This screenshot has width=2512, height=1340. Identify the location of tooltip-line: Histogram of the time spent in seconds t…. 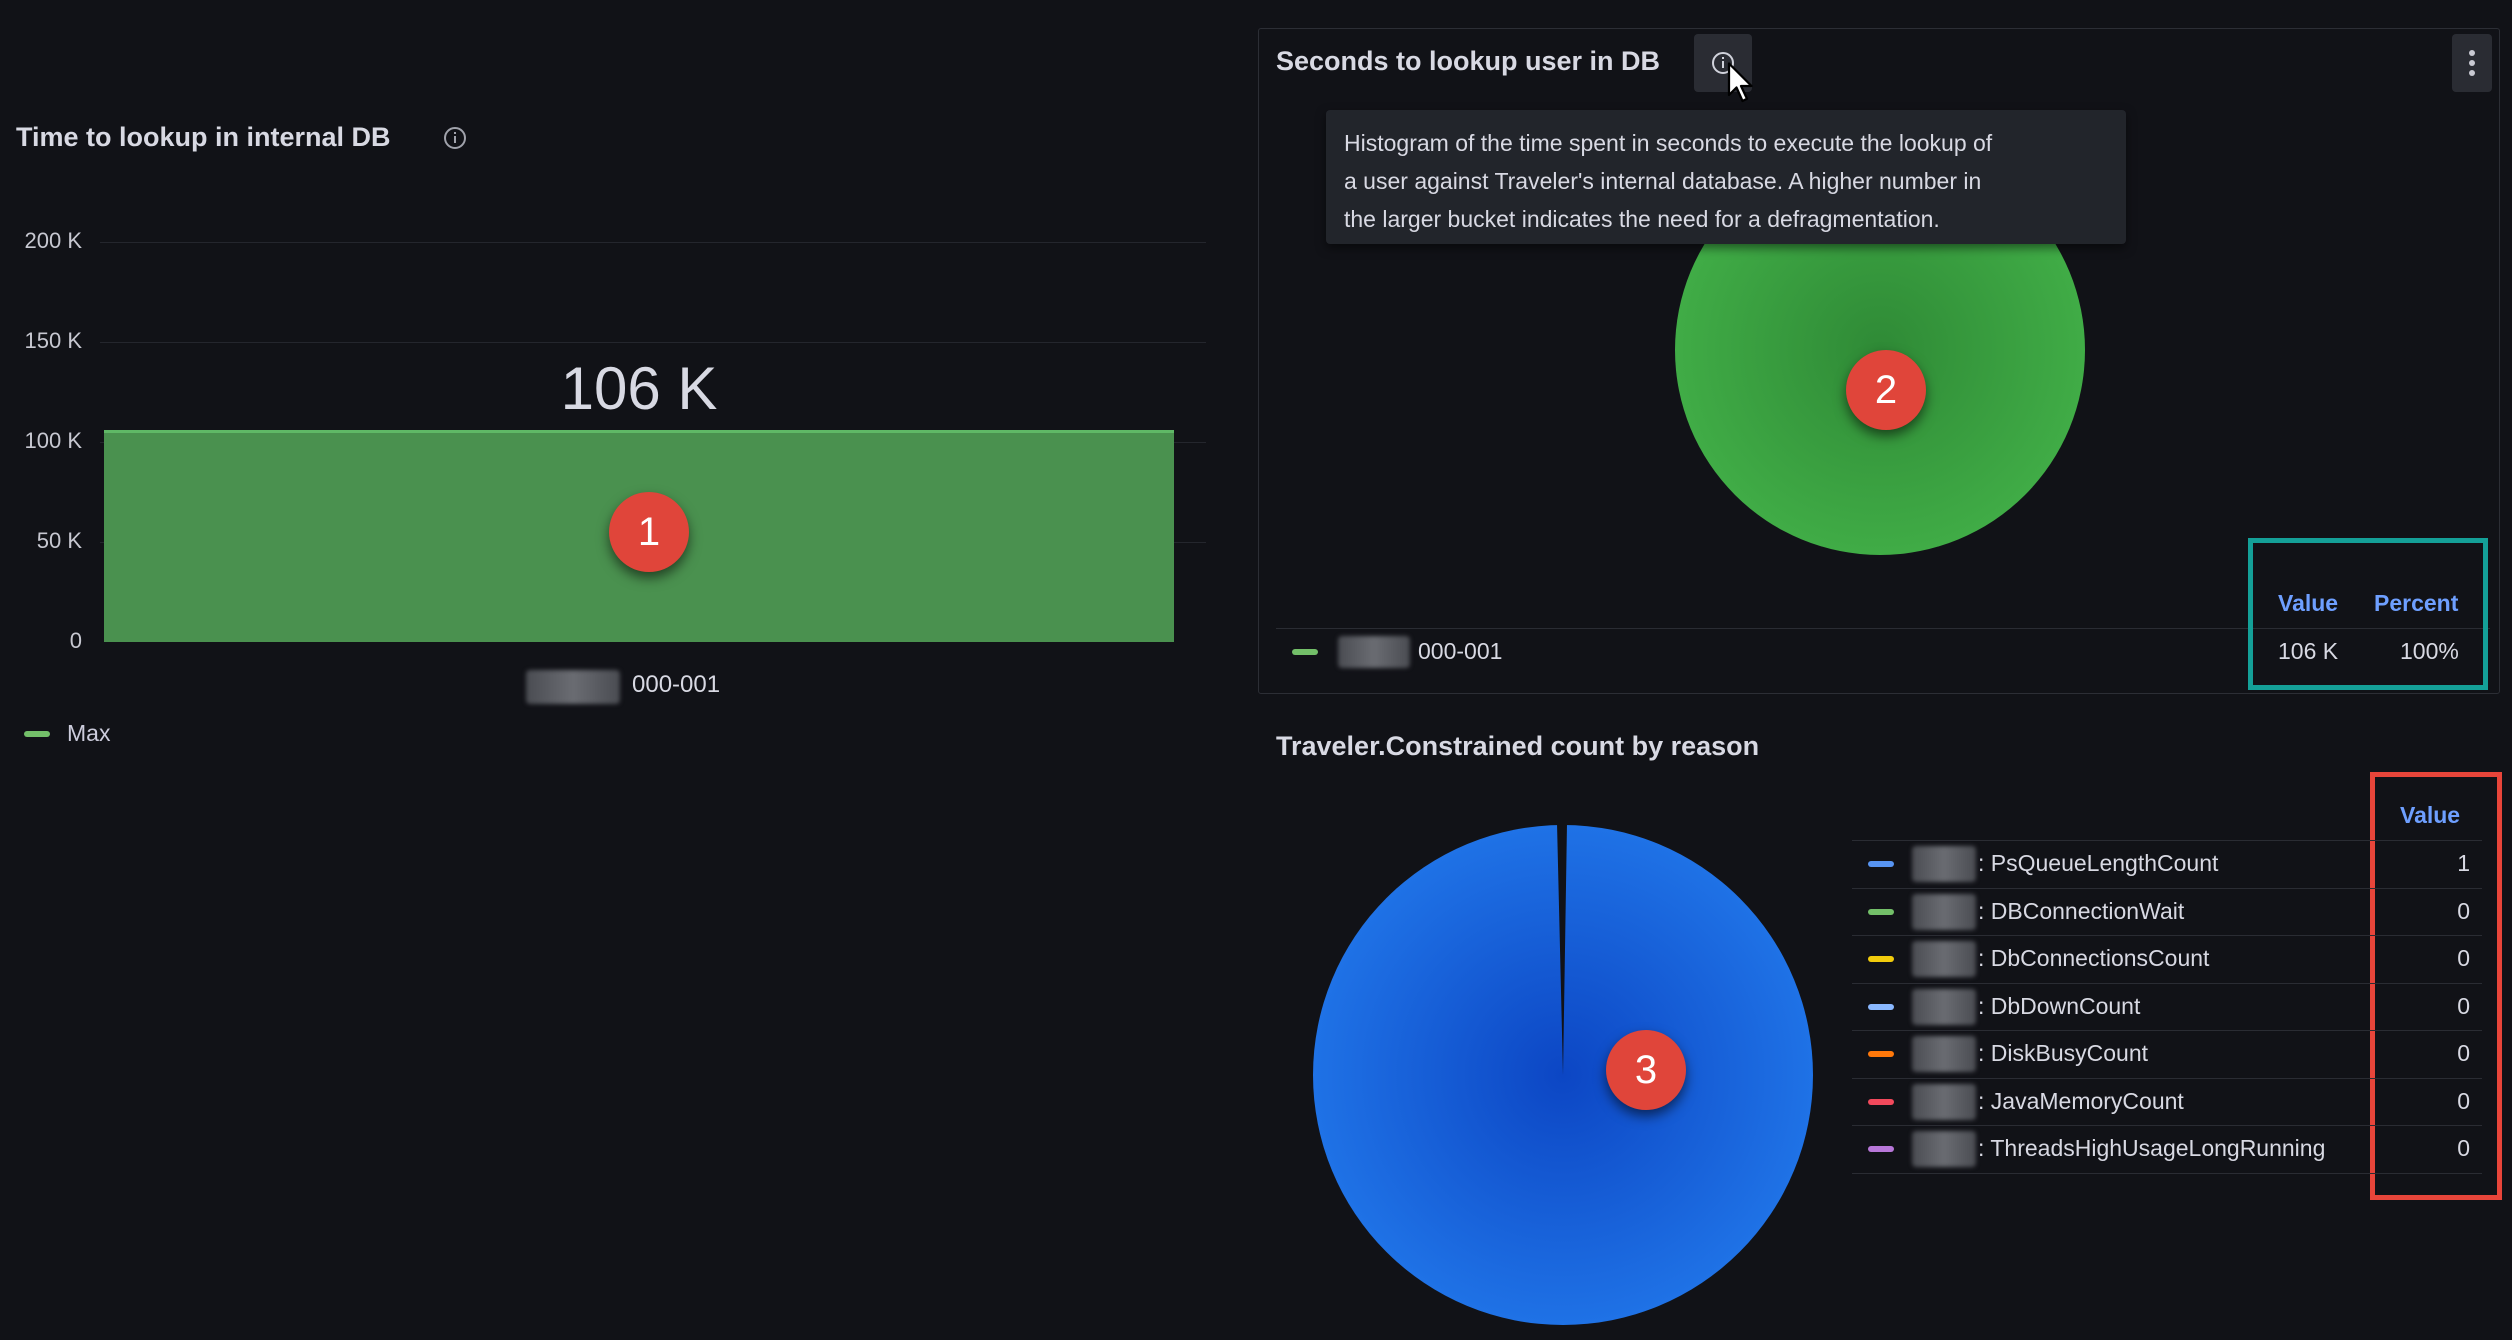
(1668, 143).